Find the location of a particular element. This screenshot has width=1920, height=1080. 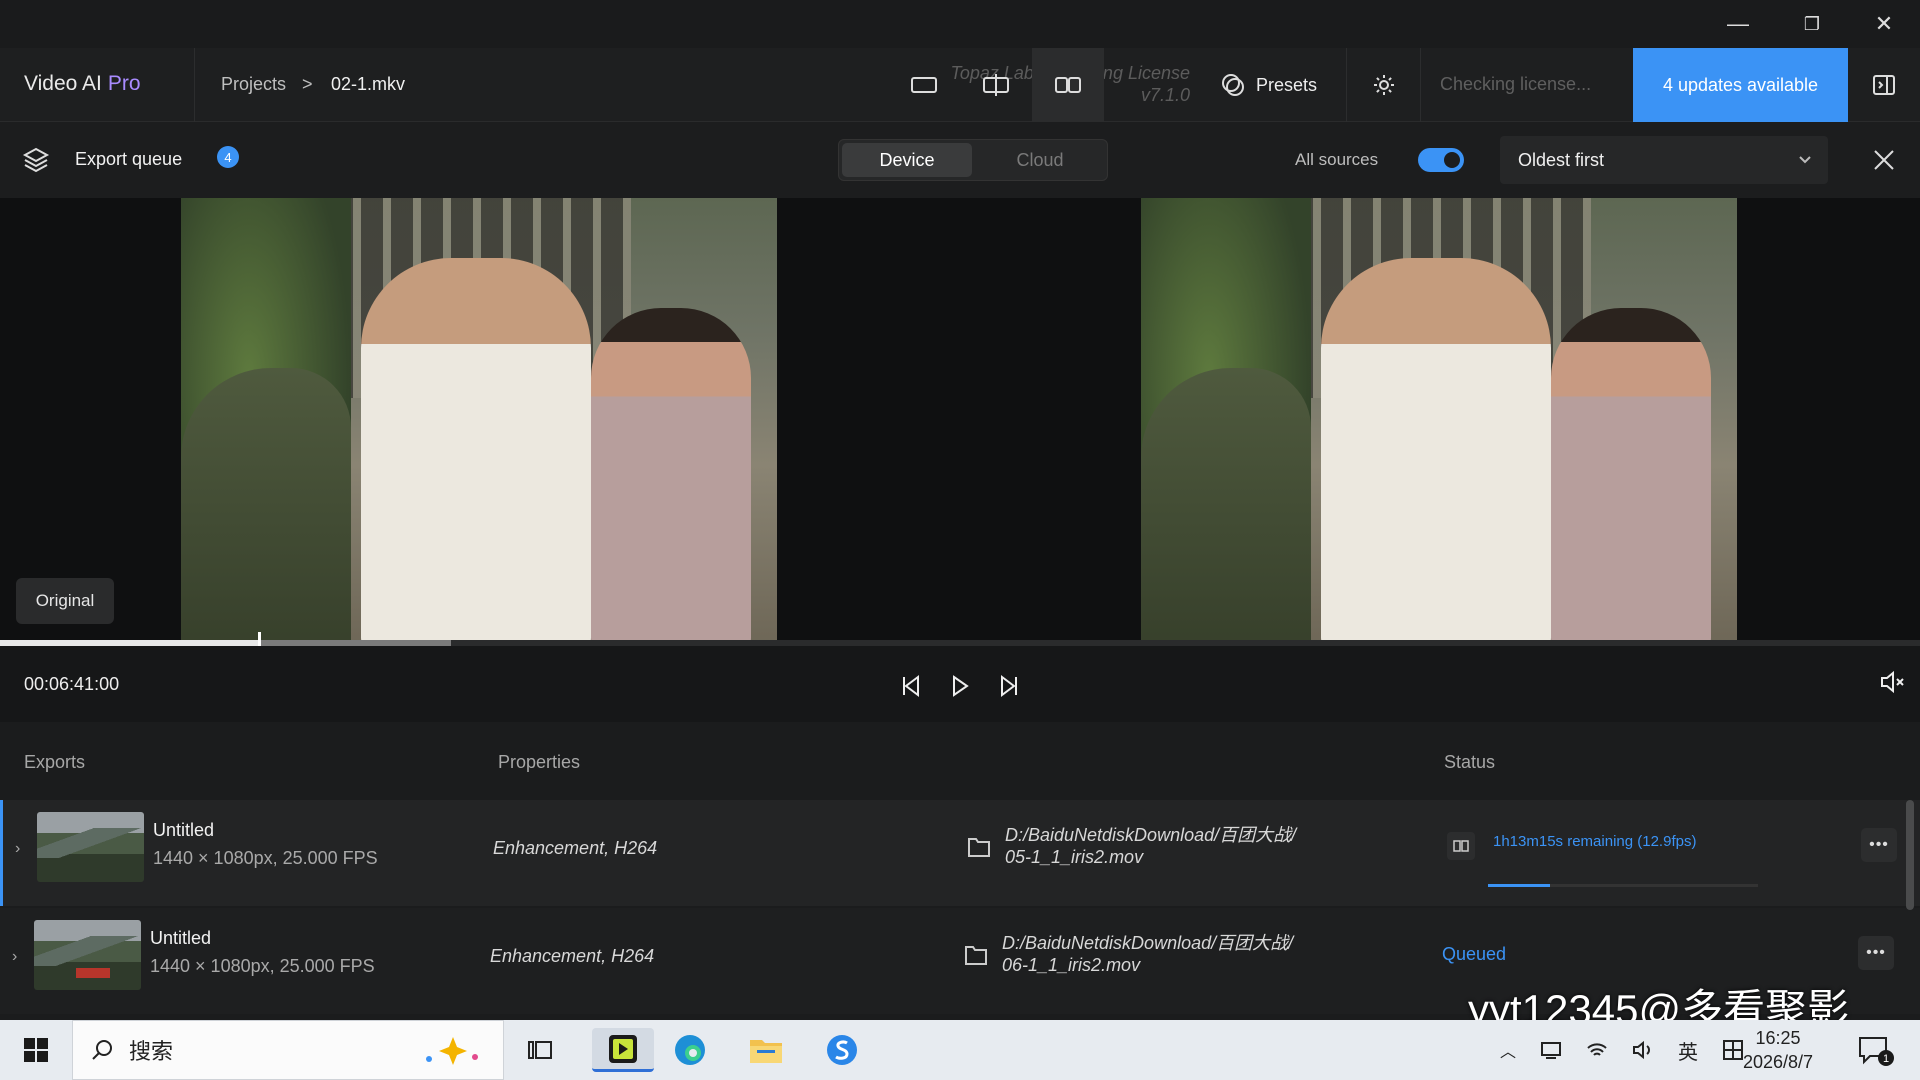

step-back-icon is located at coordinates (911, 686).